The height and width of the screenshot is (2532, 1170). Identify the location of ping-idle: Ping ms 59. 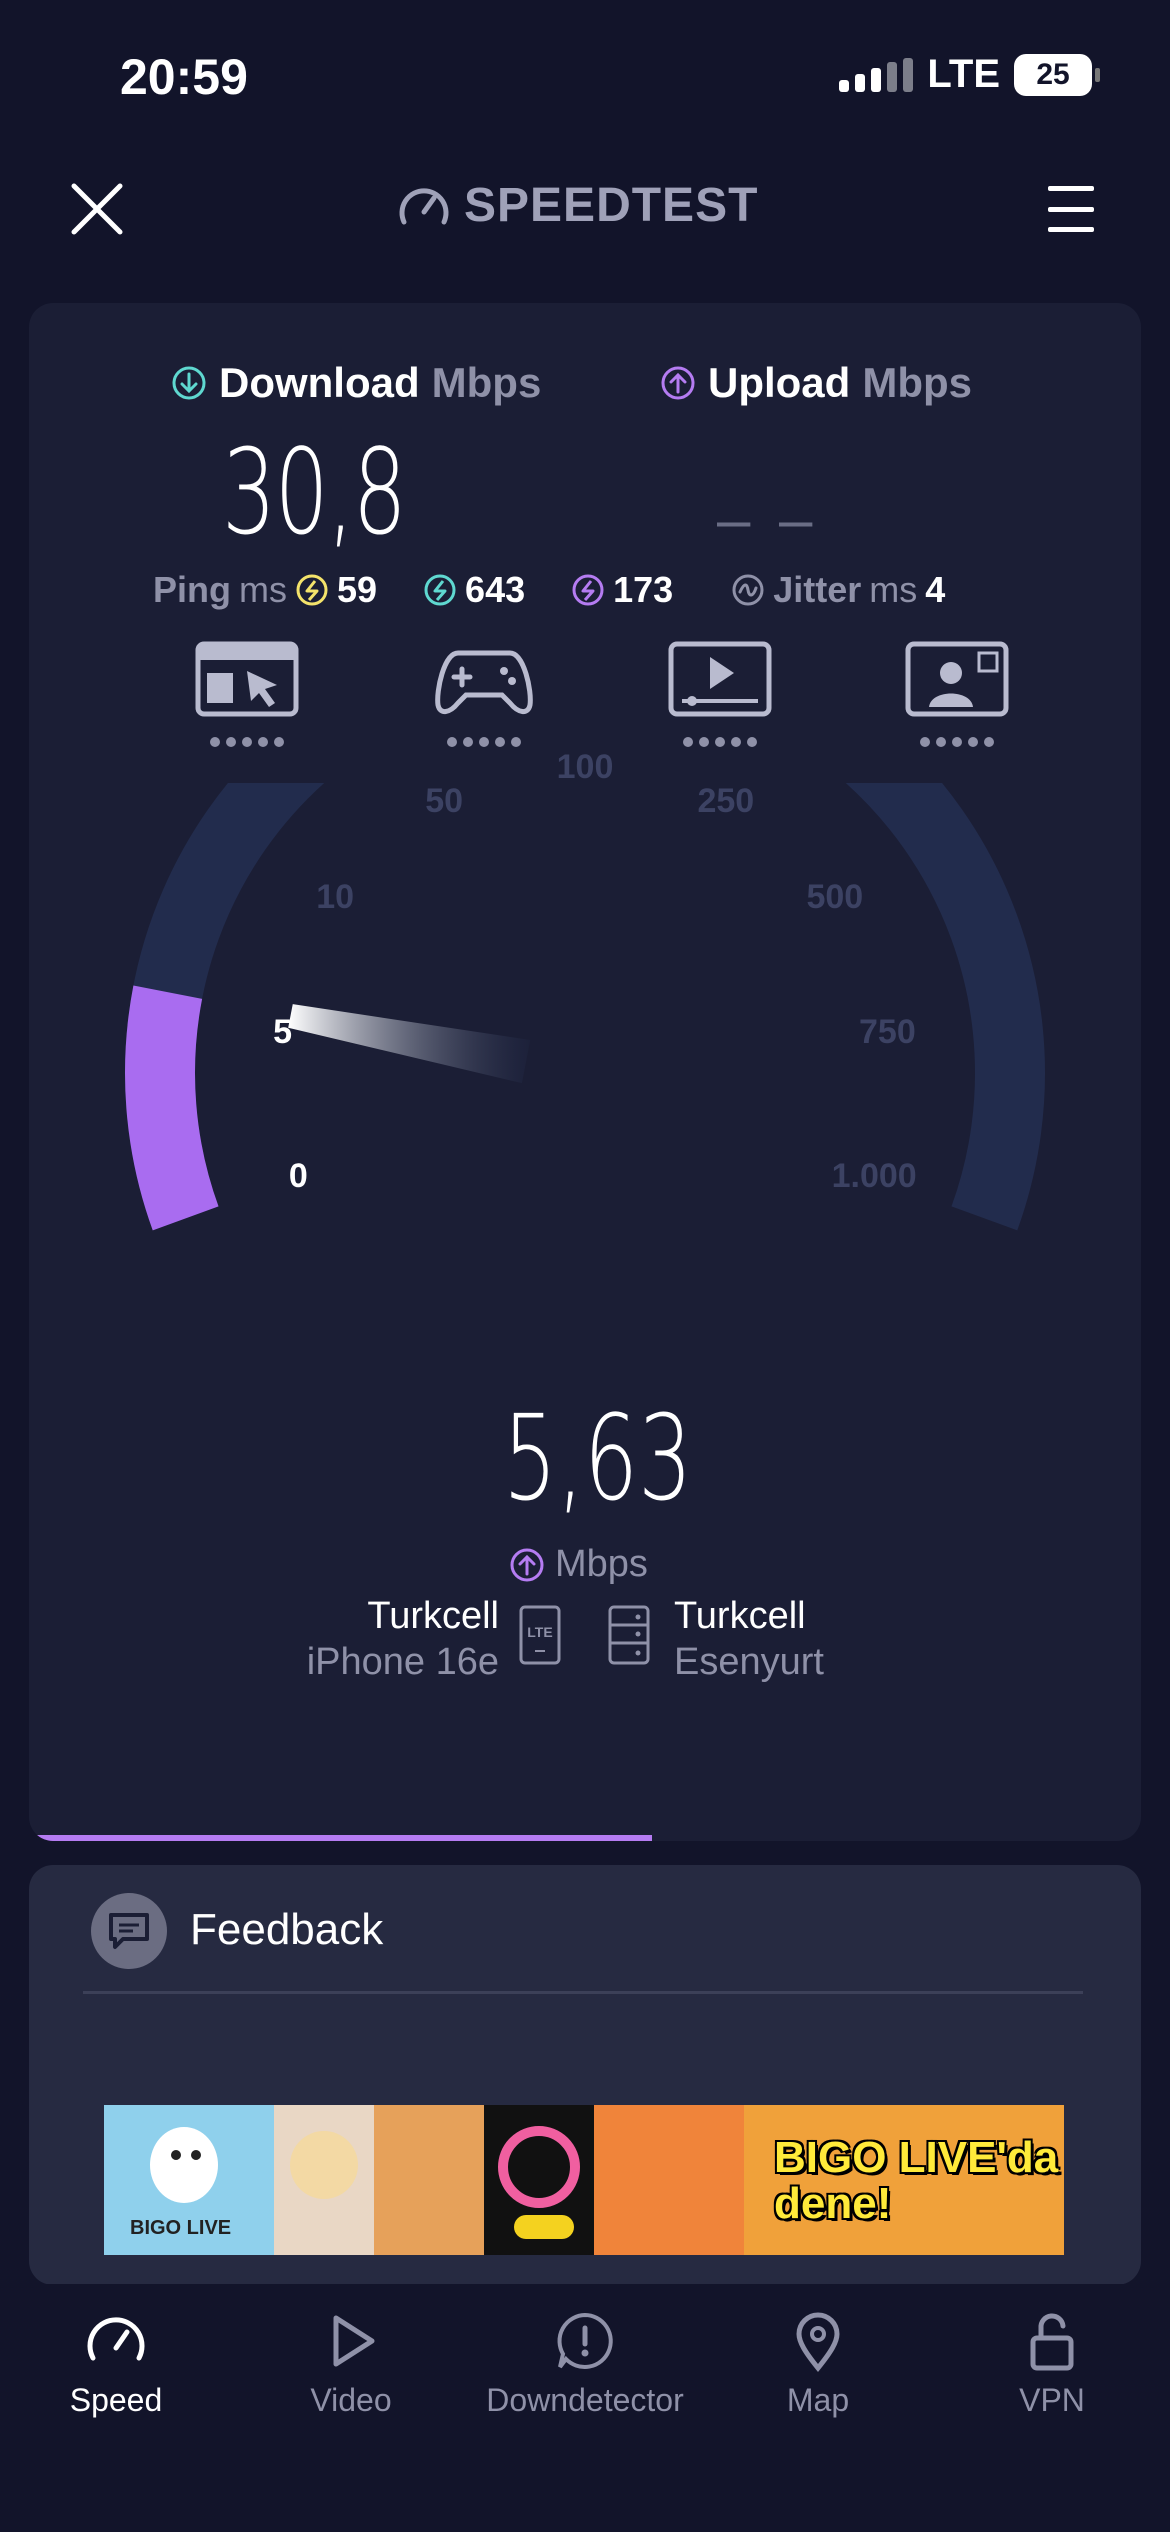
(265, 590).